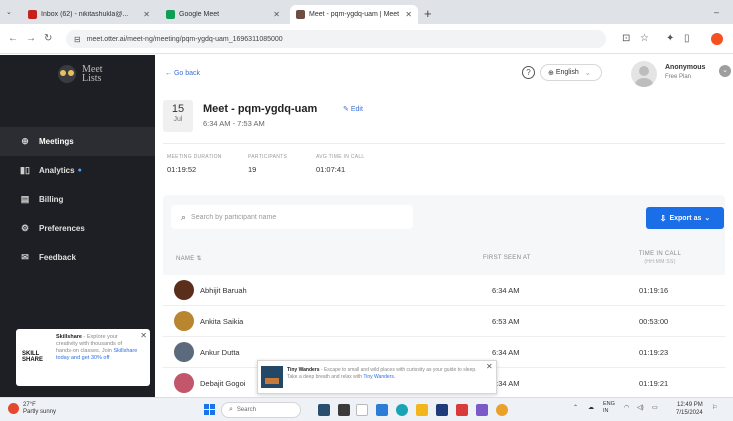  What do you see at coordinates (428, 13) in the screenshot?
I see `new-tab-button: +` at bounding box center [428, 13].